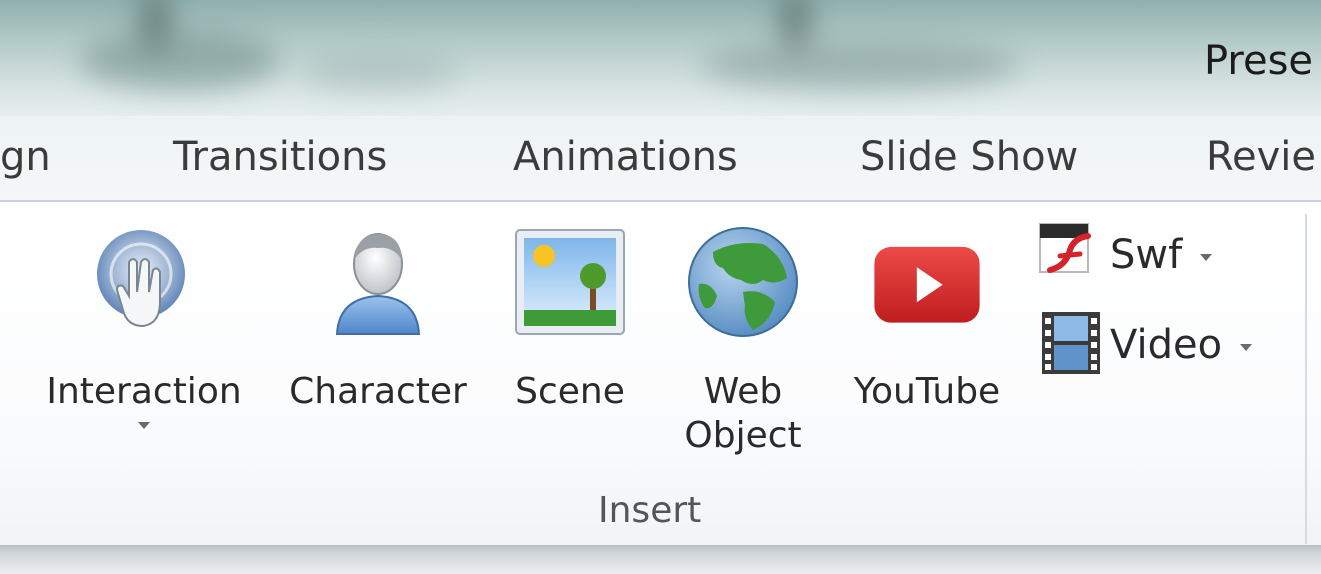  What do you see at coordinates (743, 413) in the screenshot?
I see `web-object-label: Web Object` at bounding box center [743, 413].